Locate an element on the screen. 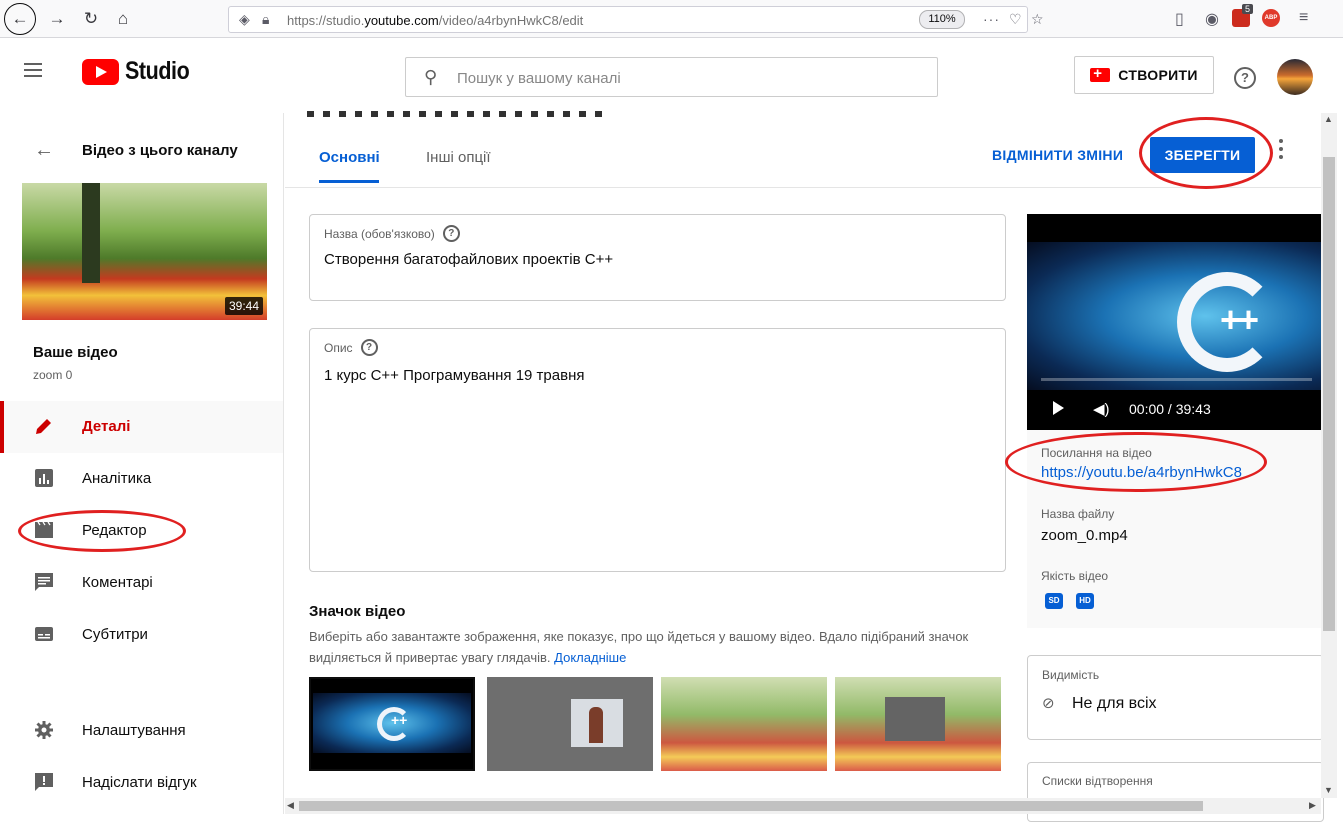  visibility-box: Видимість ⊘ Не для всіх is located at coordinates (1175, 697).